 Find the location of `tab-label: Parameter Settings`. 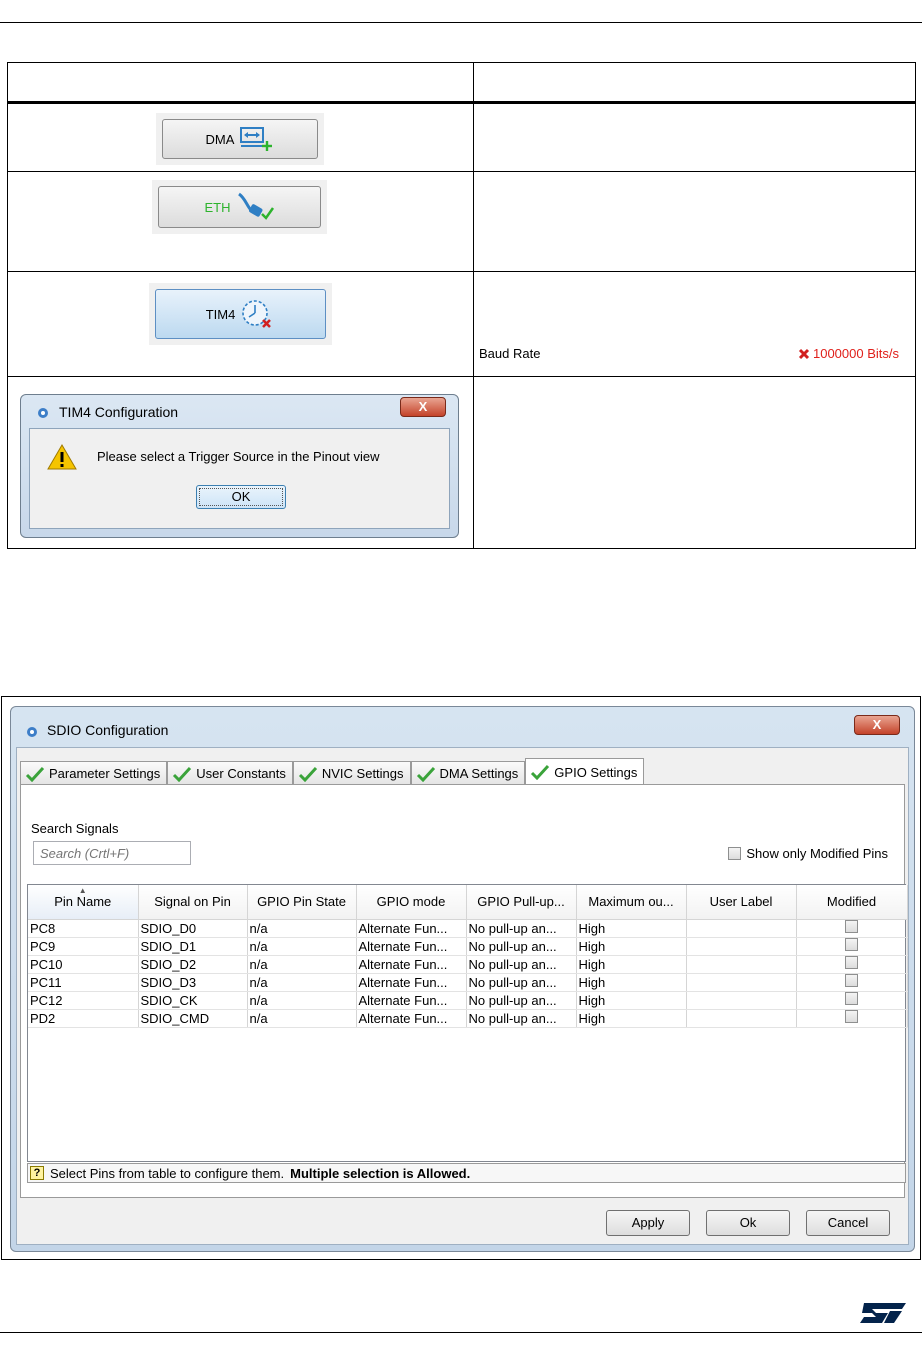

tab-label: Parameter Settings is located at coordinates (105, 773).